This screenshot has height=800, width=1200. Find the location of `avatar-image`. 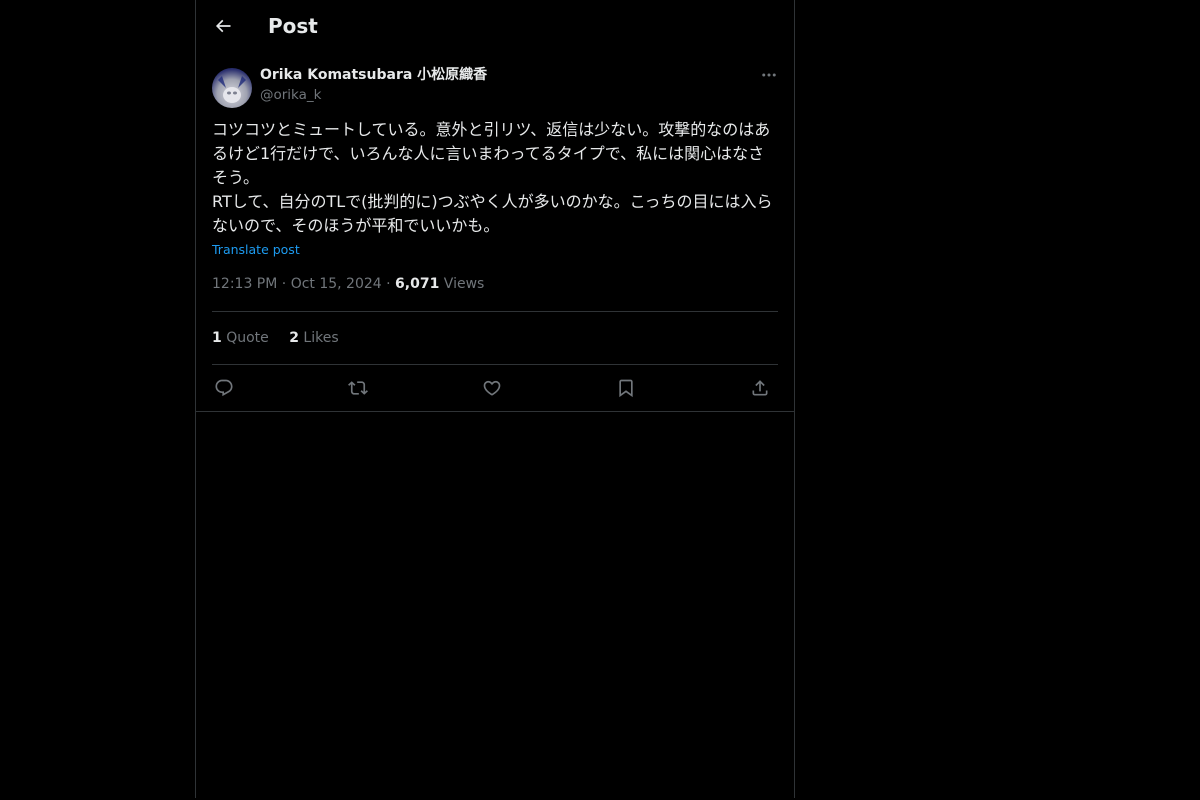

avatar-image is located at coordinates (232, 89).